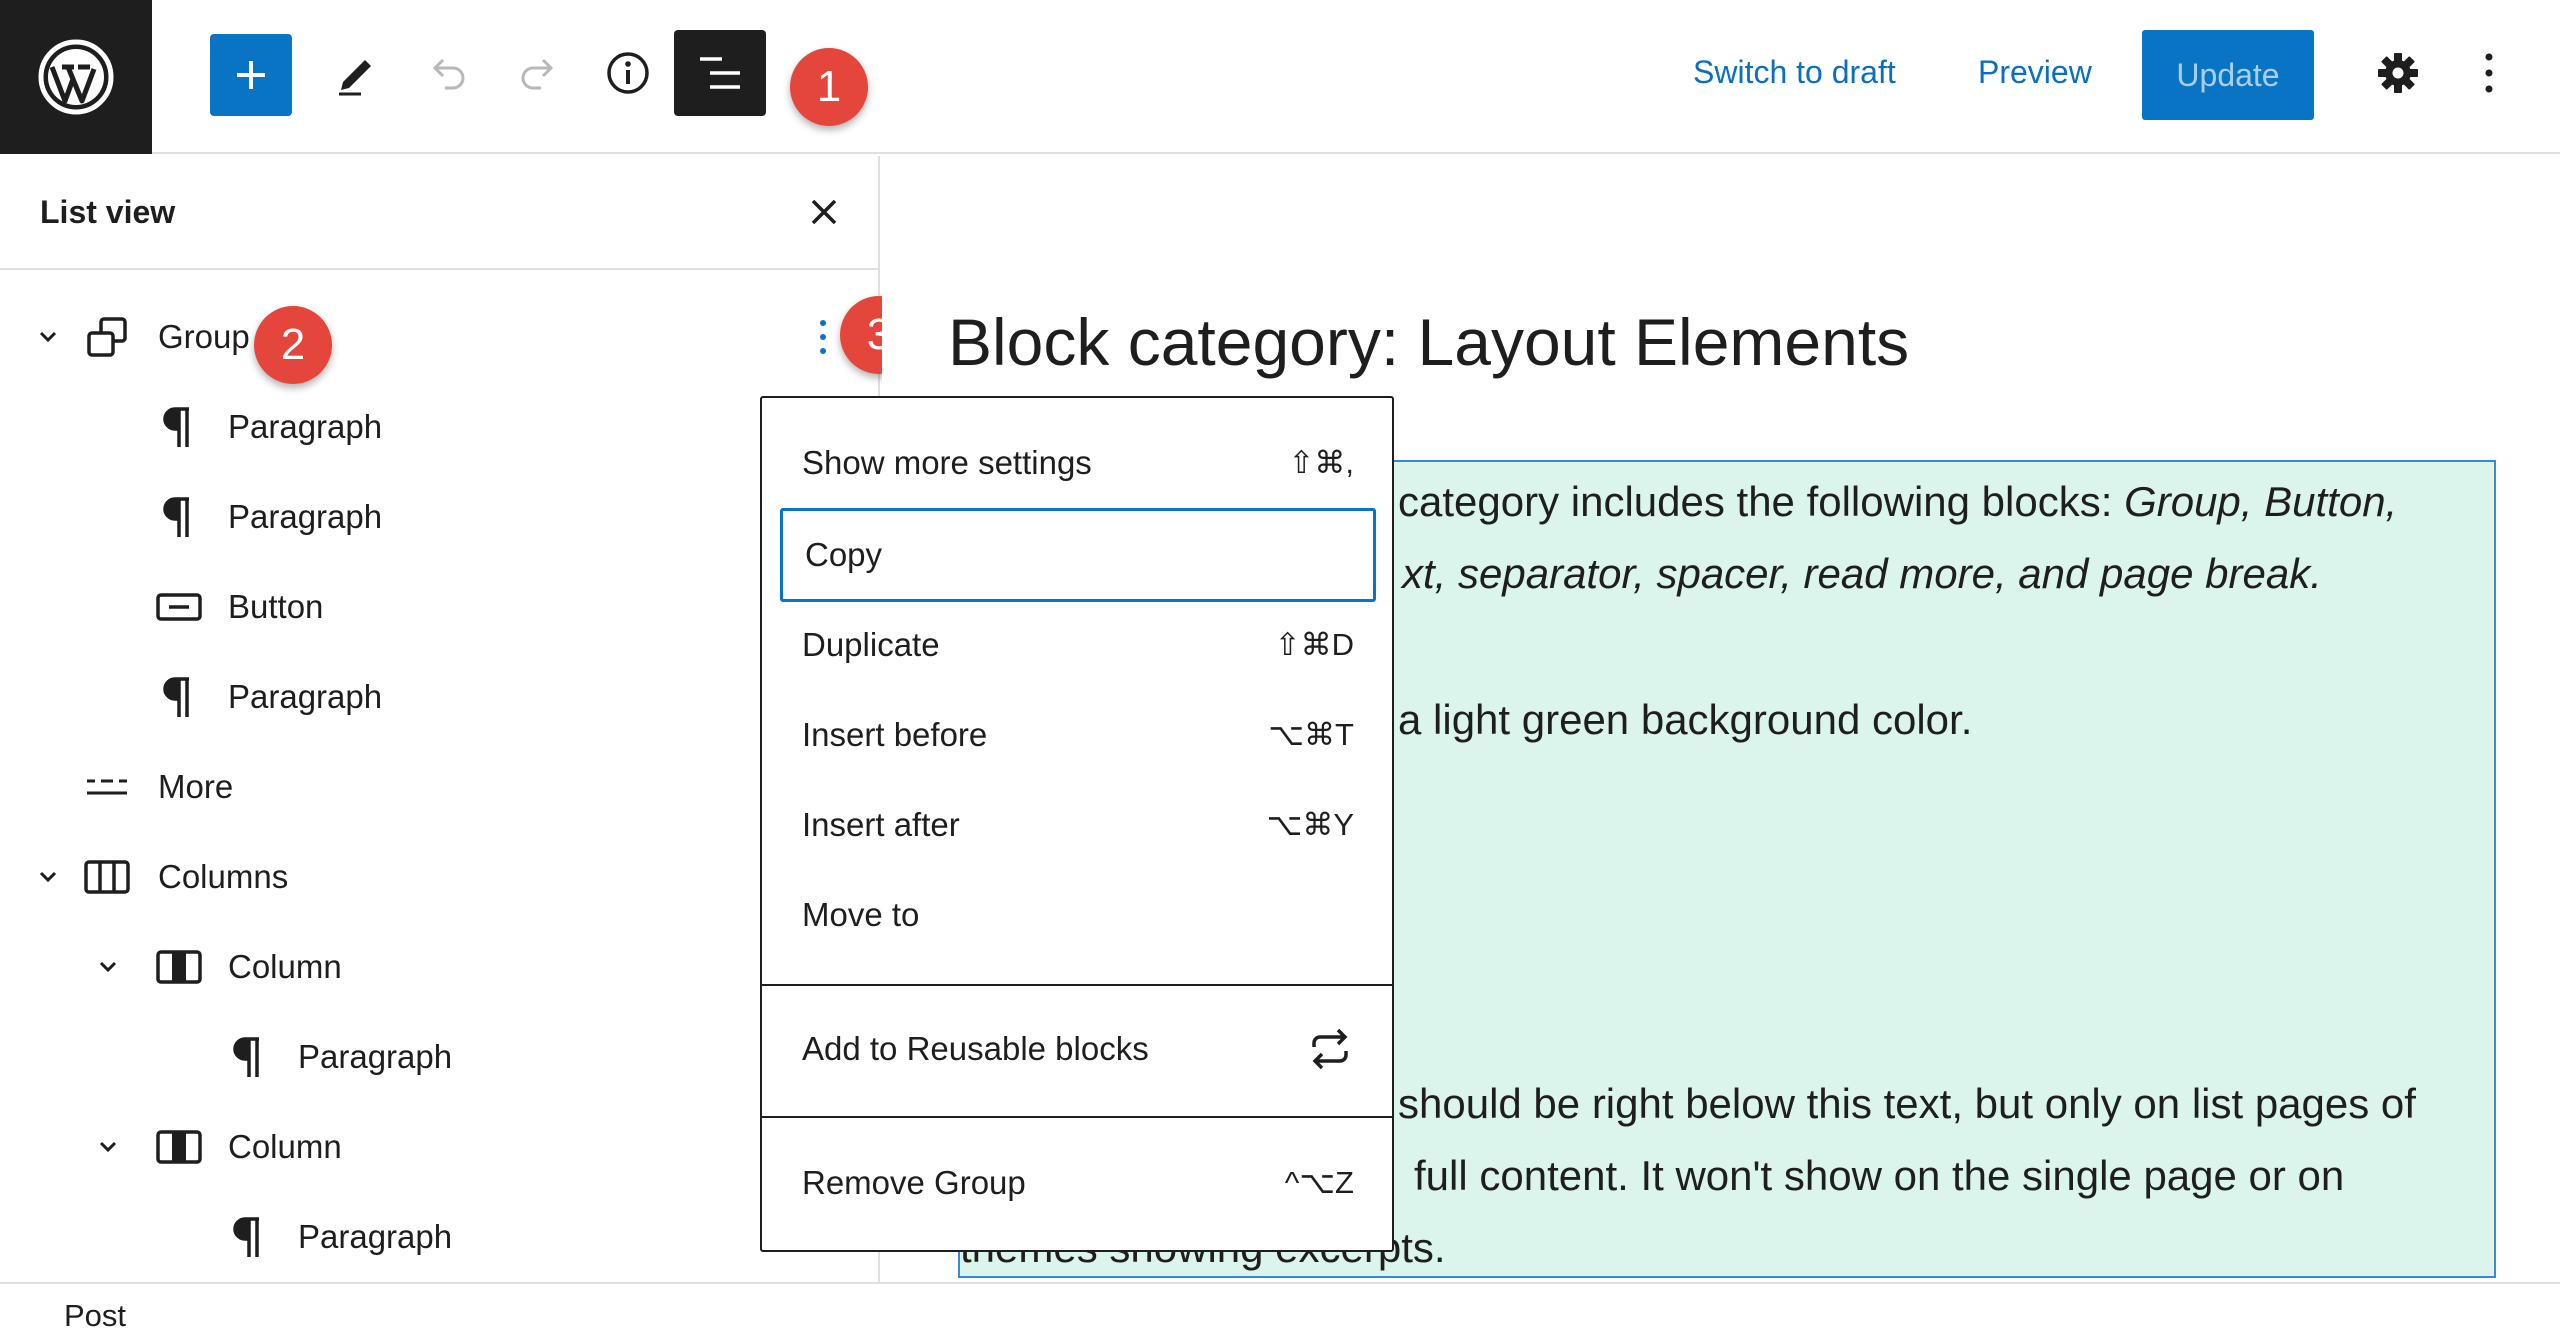  I want to click on list-item-more: More, so click(380, 787).